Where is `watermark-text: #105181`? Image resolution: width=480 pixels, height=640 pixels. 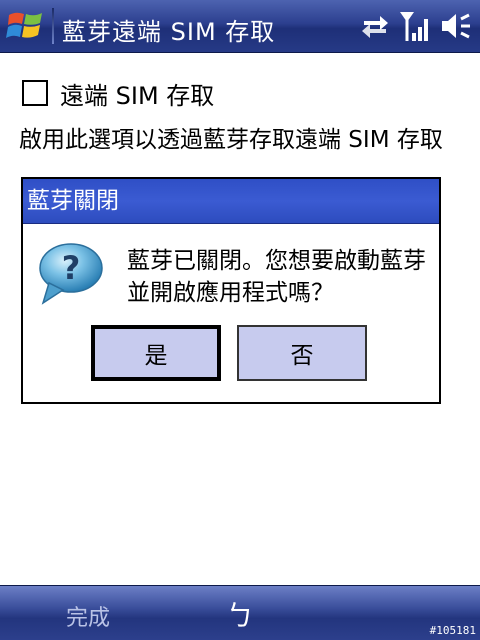 watermark-text: #105181 is located at coordinates (452, 630).